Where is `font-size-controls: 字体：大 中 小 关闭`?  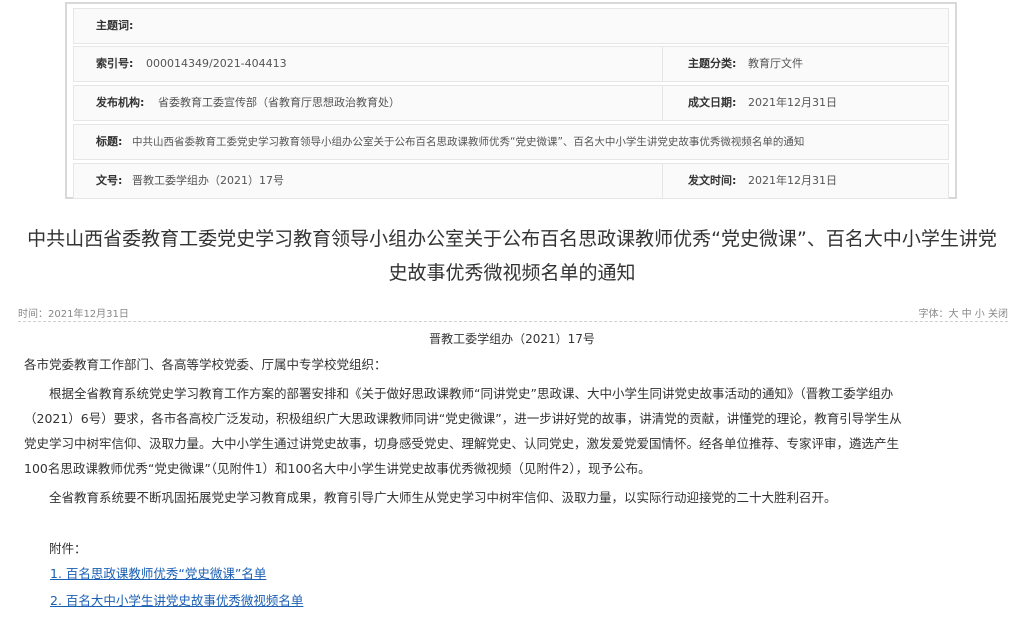 font-size-controls: 字体：大 中 小 关闭 is located at coordinates (963, 312).